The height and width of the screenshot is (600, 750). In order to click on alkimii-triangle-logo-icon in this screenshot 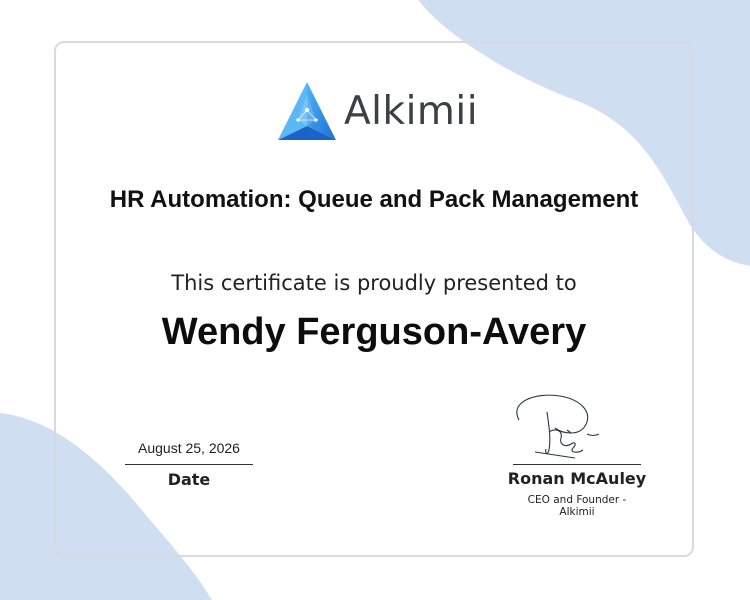, I will do `click(307, 111)`.